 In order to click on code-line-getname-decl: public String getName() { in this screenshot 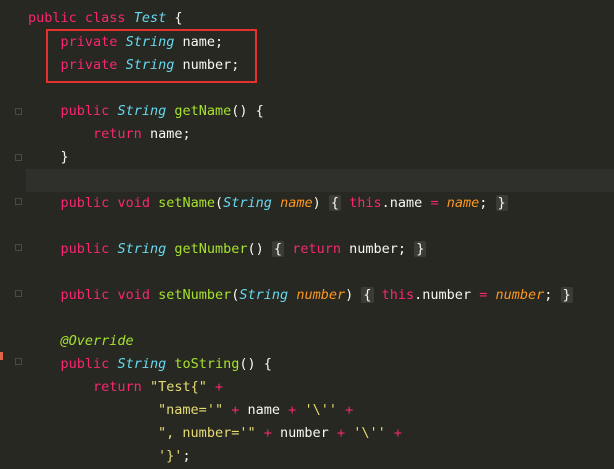, I will do `click(162, 111)`.